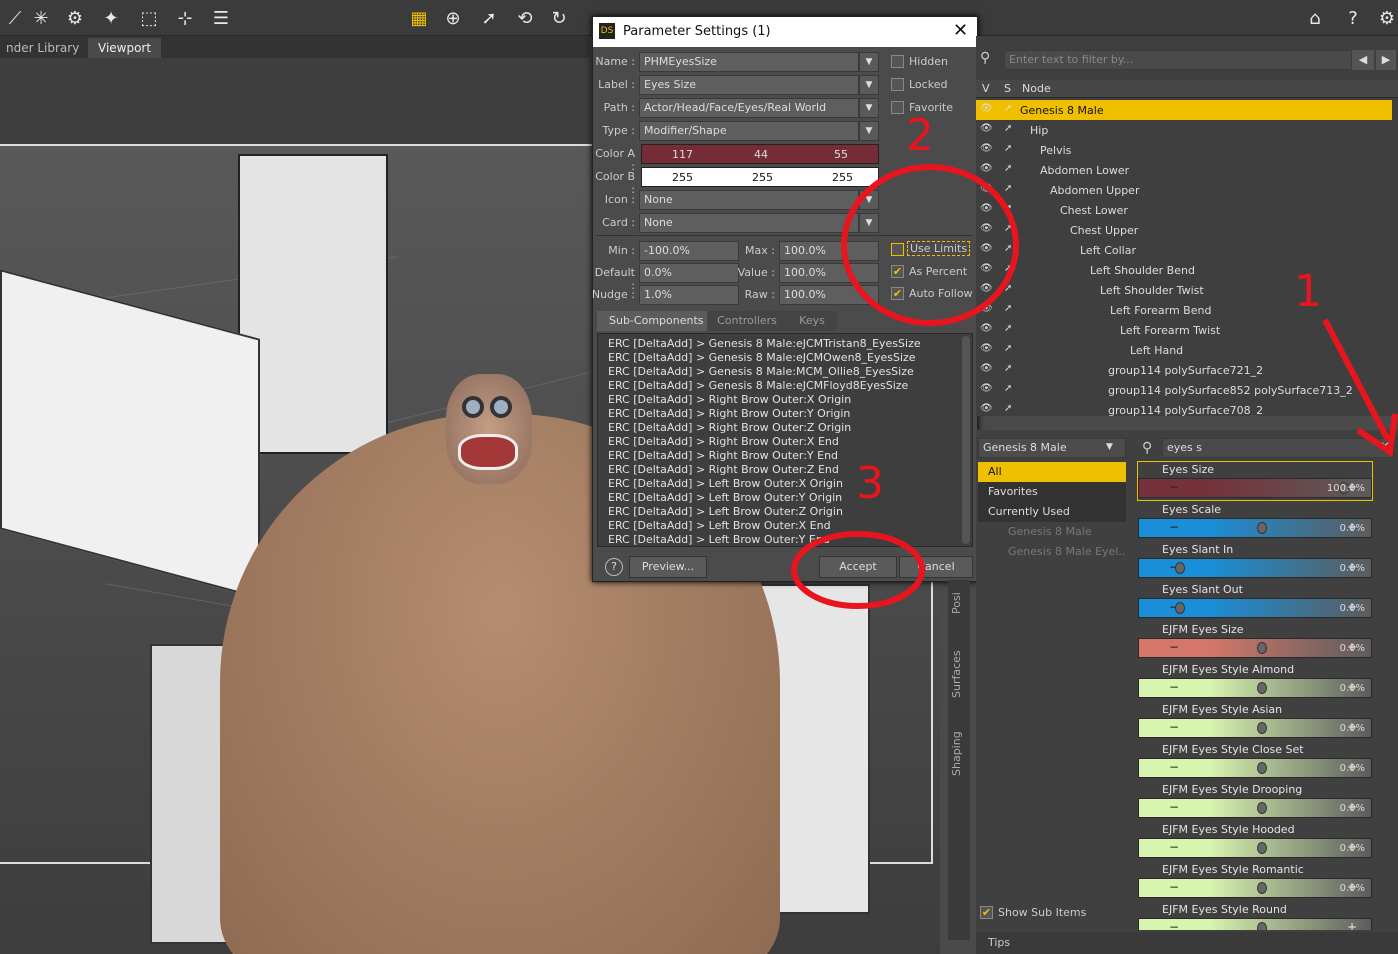 This screenshot has height=954, width=1398. I want to click on annotation-arrow, so click(1356, 380).